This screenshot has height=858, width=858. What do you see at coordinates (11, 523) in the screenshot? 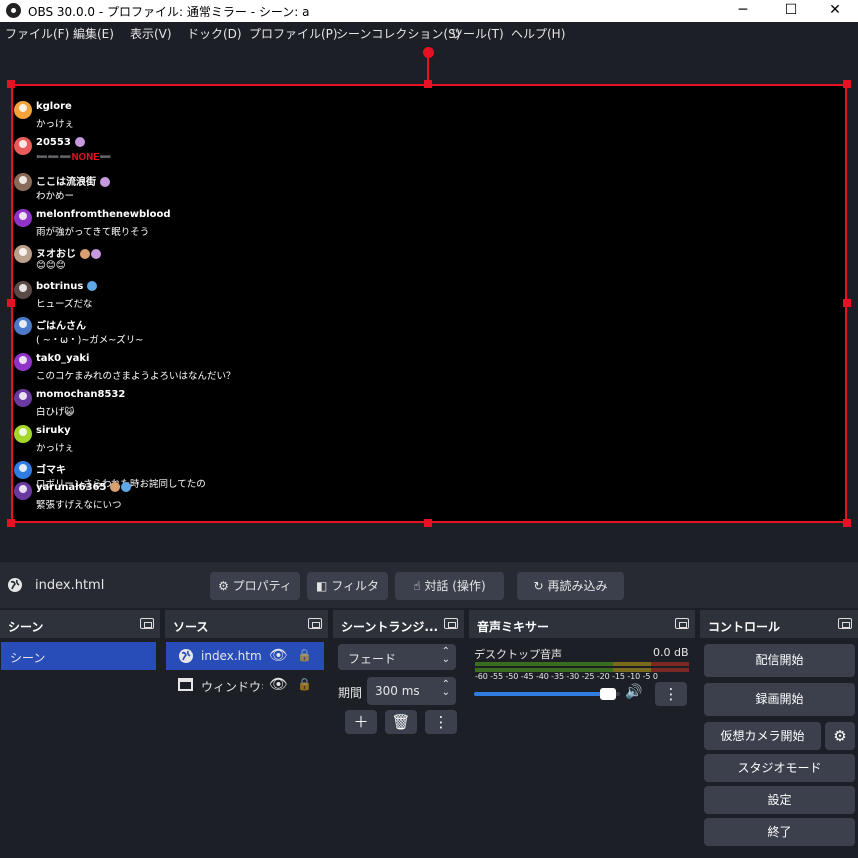
I see `resize-handle-bottom-left` at bounding box center [11, 523].